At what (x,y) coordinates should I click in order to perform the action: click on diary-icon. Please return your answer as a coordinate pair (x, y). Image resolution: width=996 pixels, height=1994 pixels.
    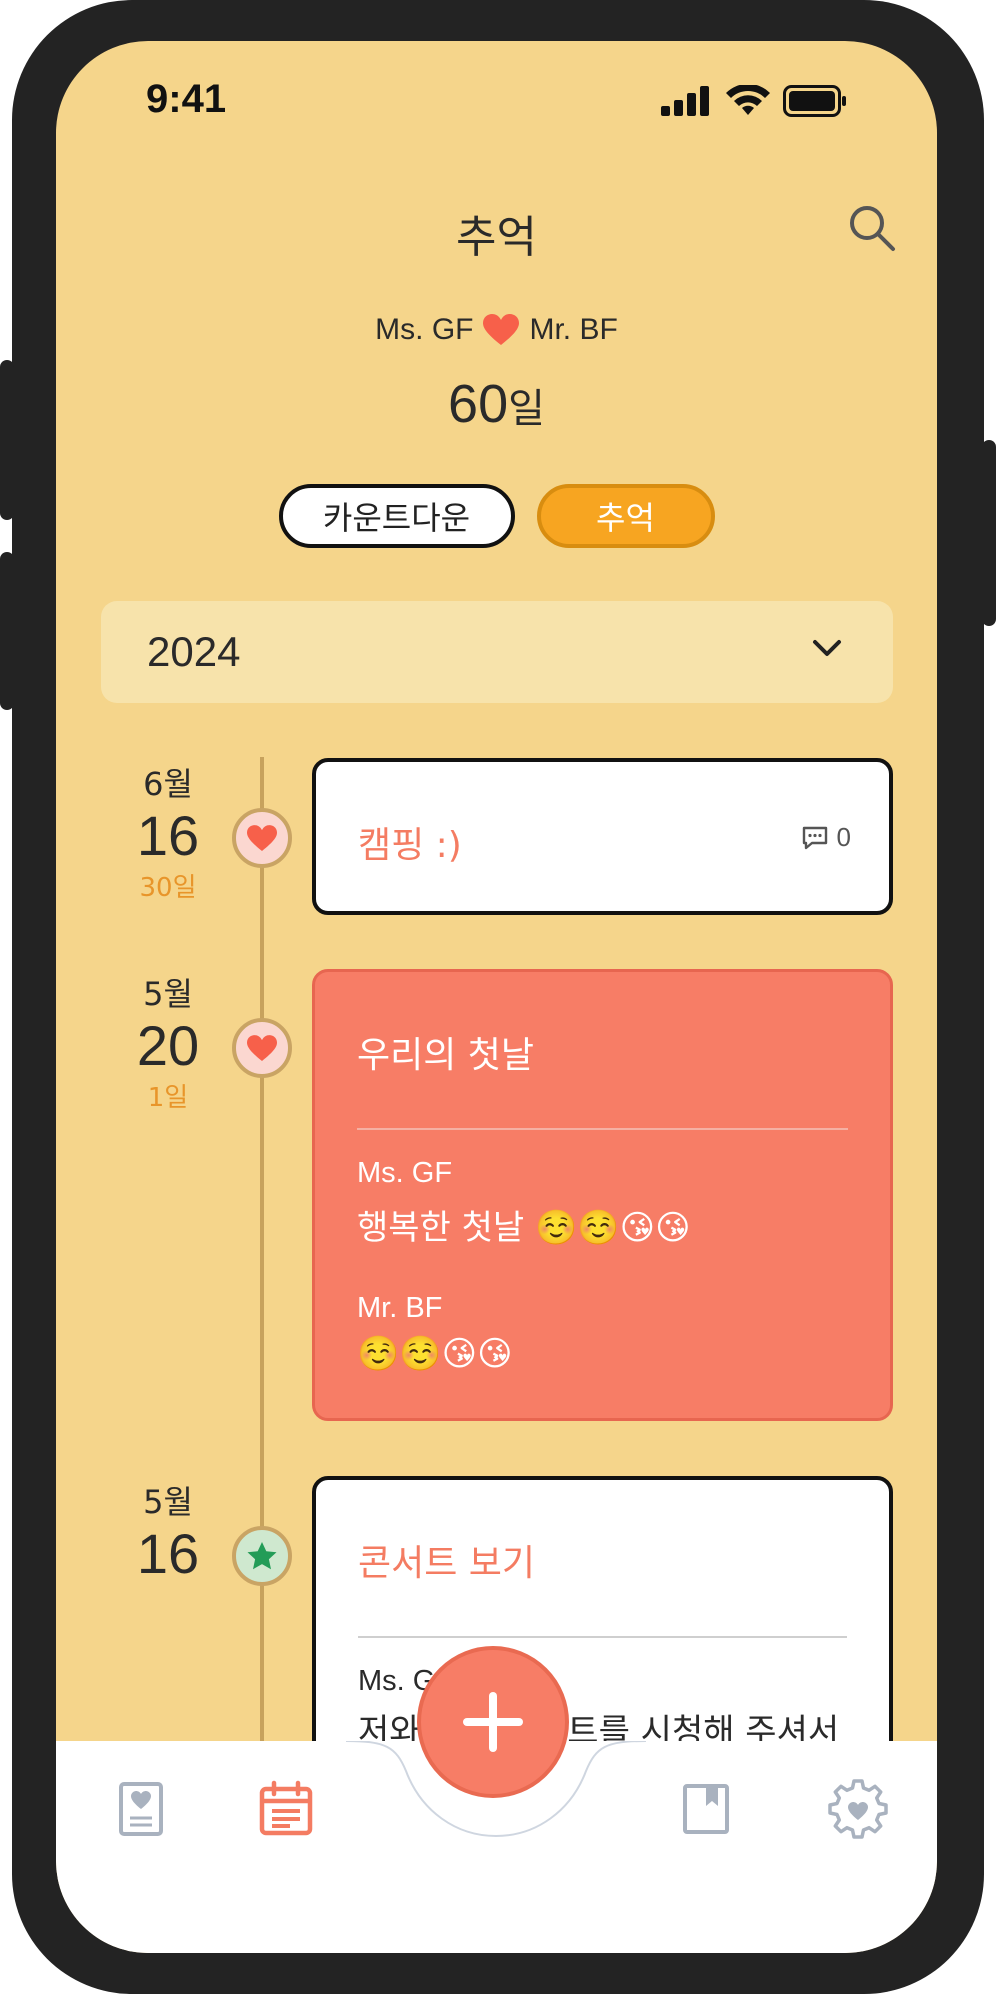
    Looking at the image, I should click on (141, 1809).